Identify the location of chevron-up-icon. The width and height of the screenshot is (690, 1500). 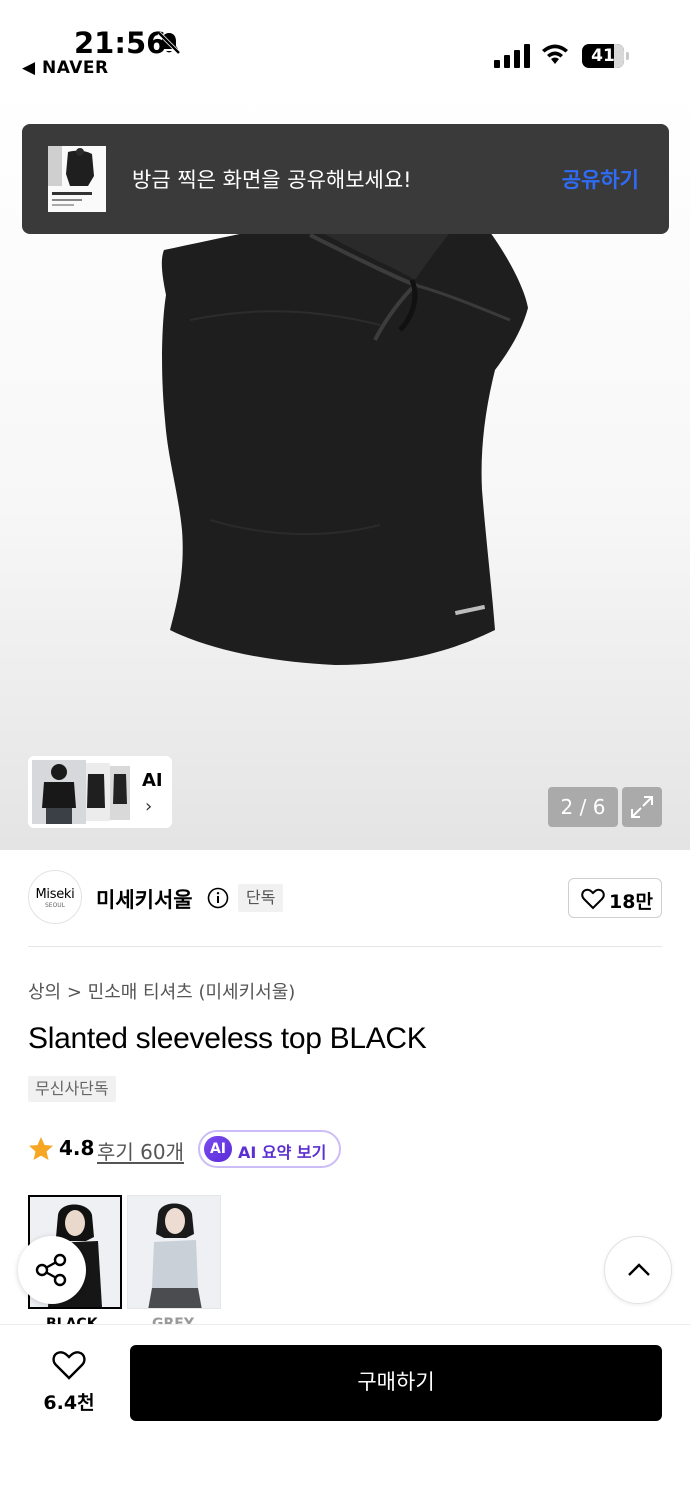
(639, 1269).